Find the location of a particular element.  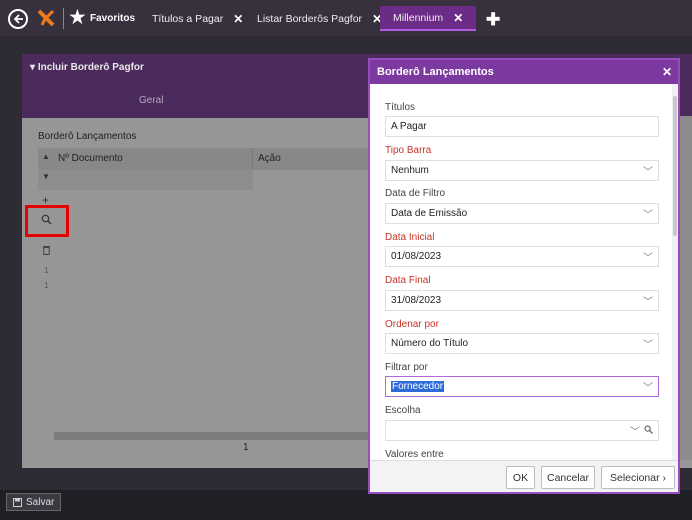

star-icon: ★ is located at coordinates (77, 18).